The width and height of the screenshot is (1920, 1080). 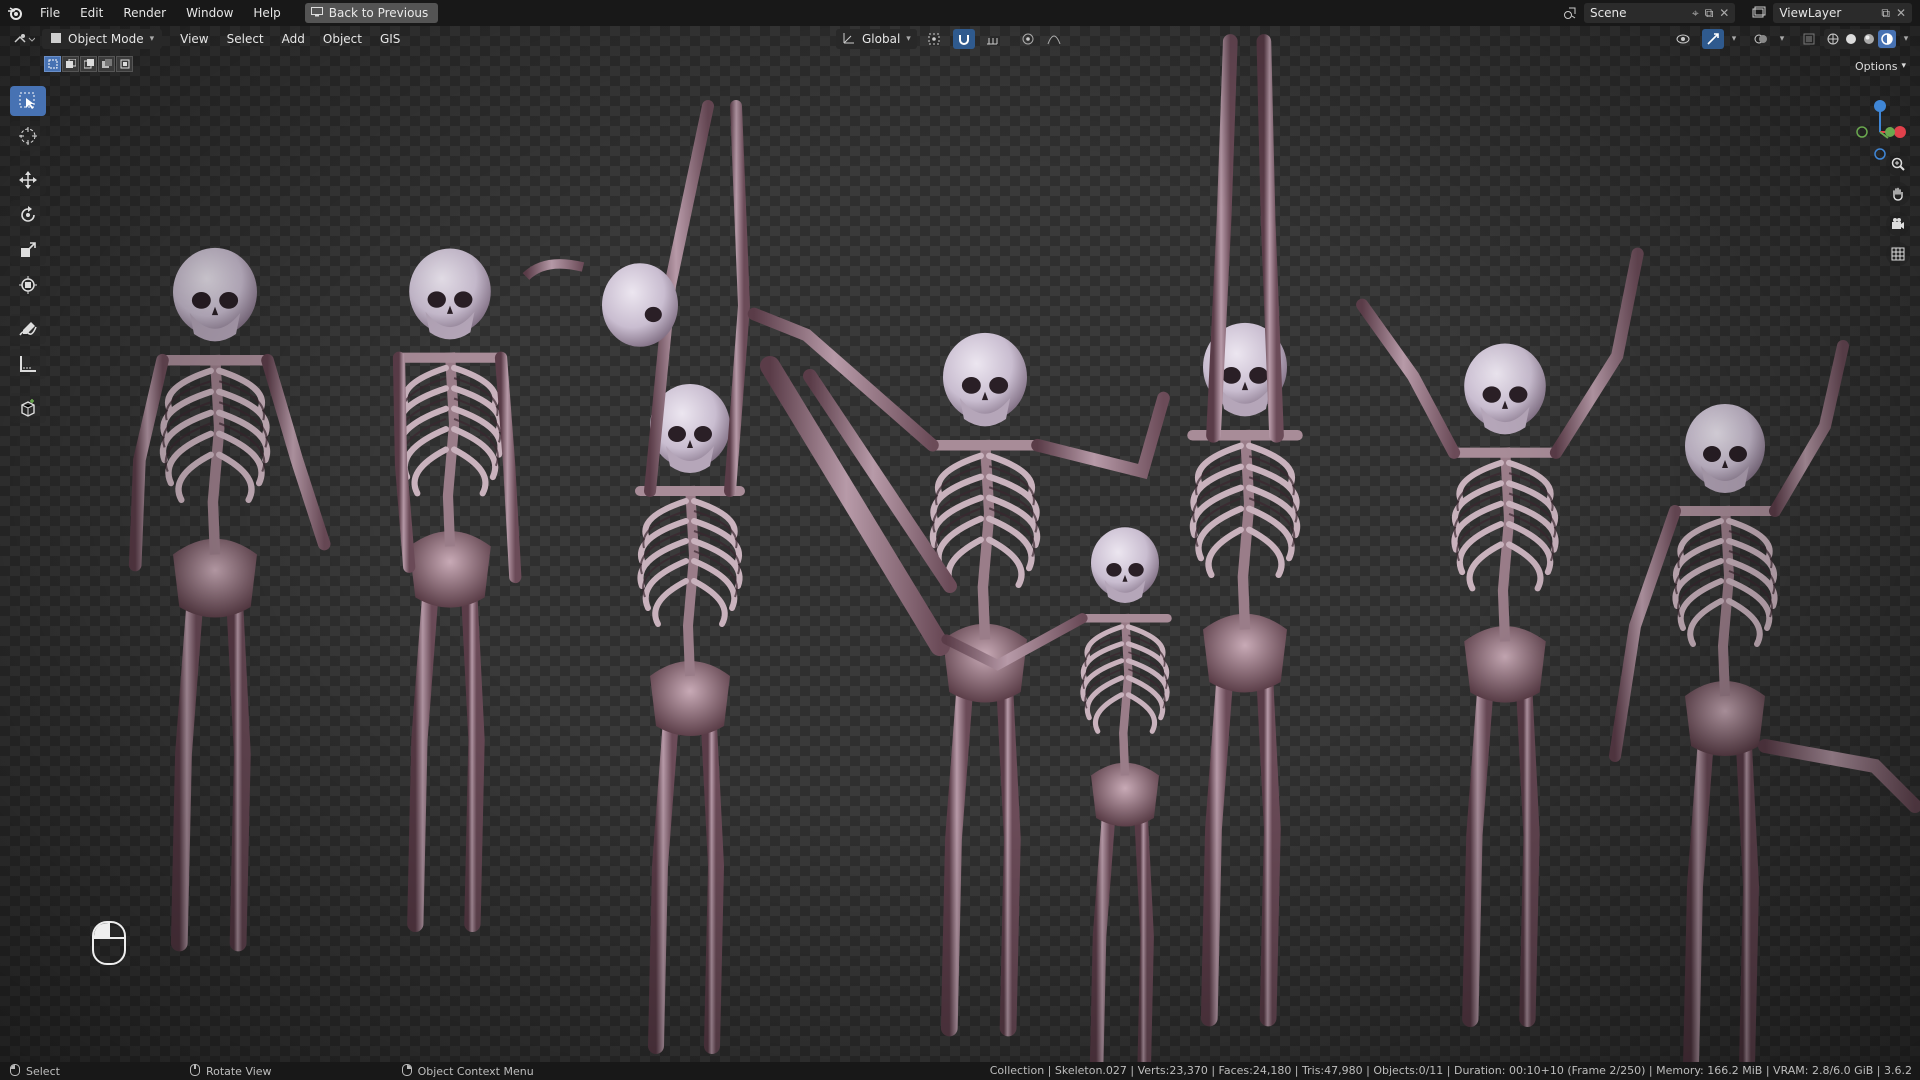 What do you see at coordinates (91, 13) in the screenshot?
I see `menu-edit: Edit` at bounding box center [91, 13].